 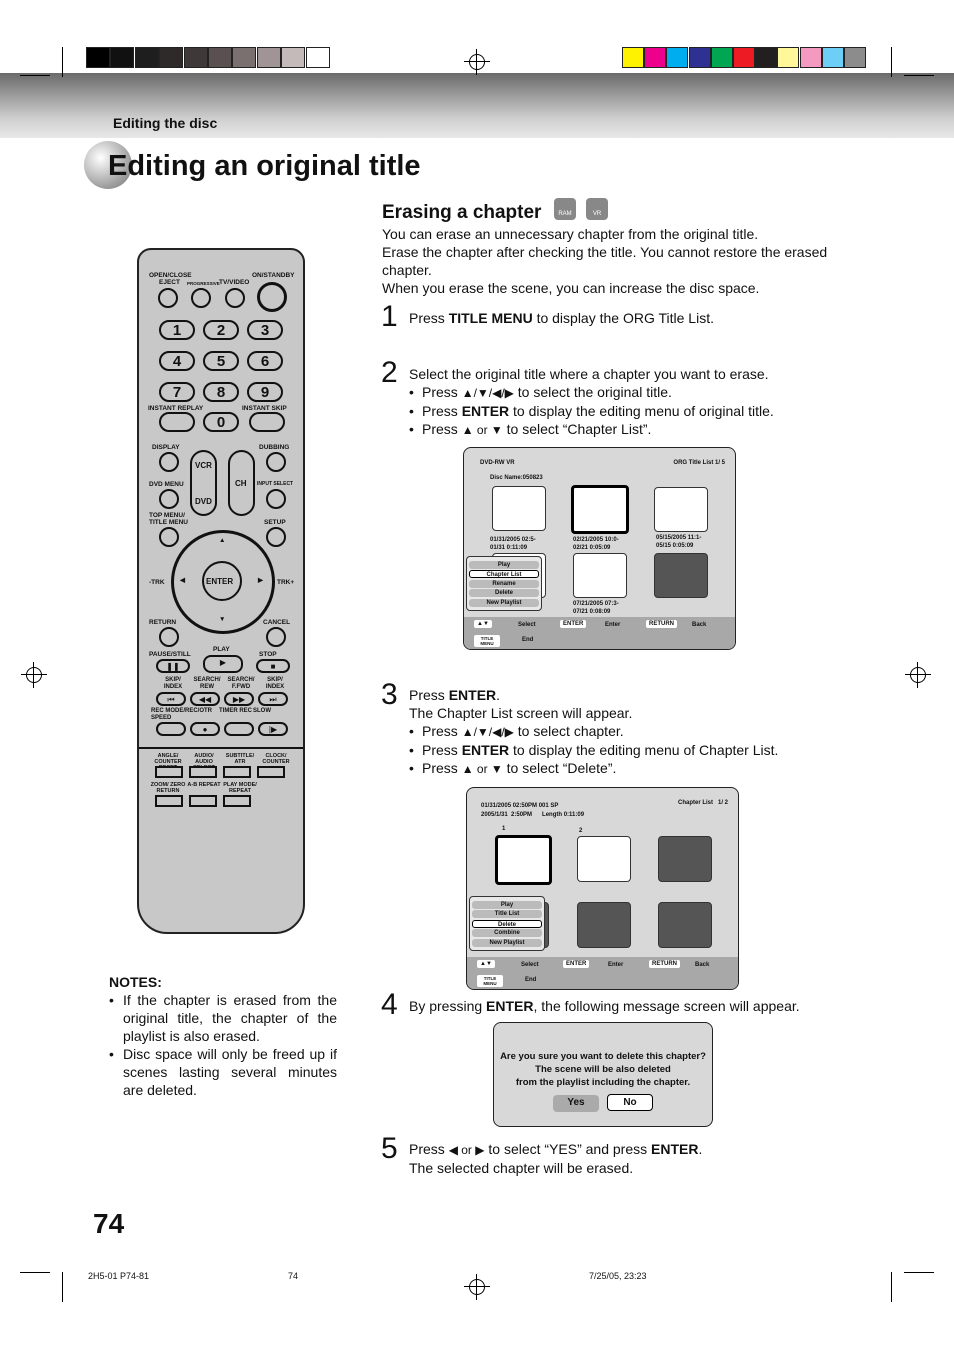 I want to click on divider, so click(x=221, y=748).